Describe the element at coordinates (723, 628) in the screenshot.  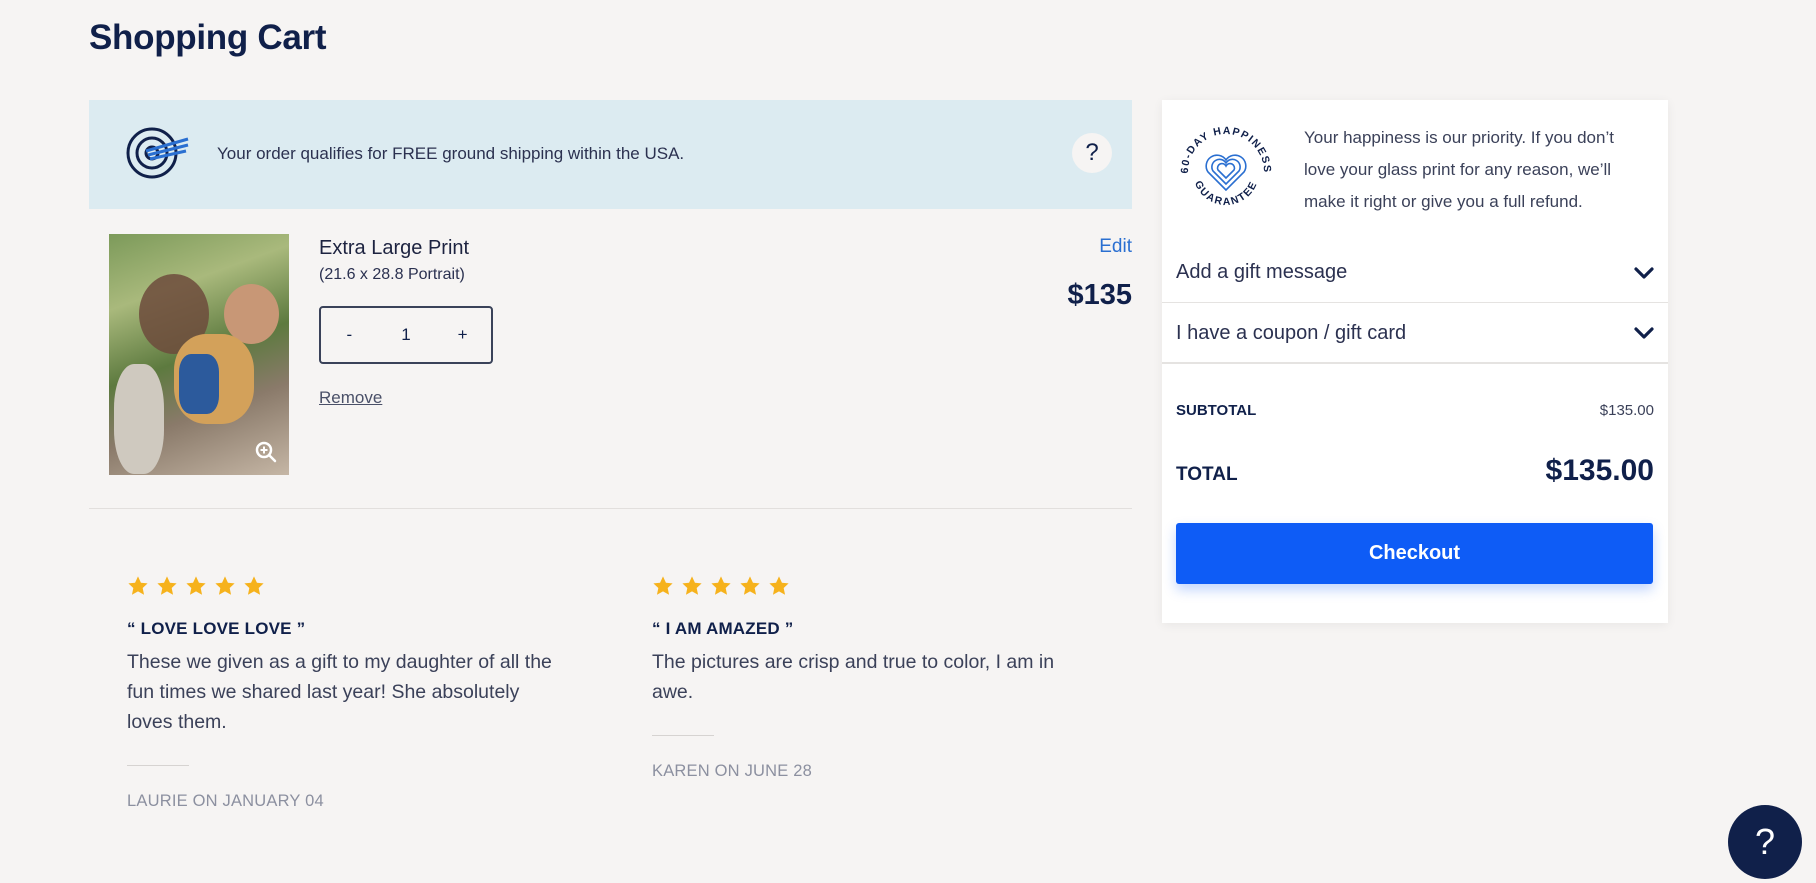
I see `review-title: “ I AM AMAZED ”` at that location.